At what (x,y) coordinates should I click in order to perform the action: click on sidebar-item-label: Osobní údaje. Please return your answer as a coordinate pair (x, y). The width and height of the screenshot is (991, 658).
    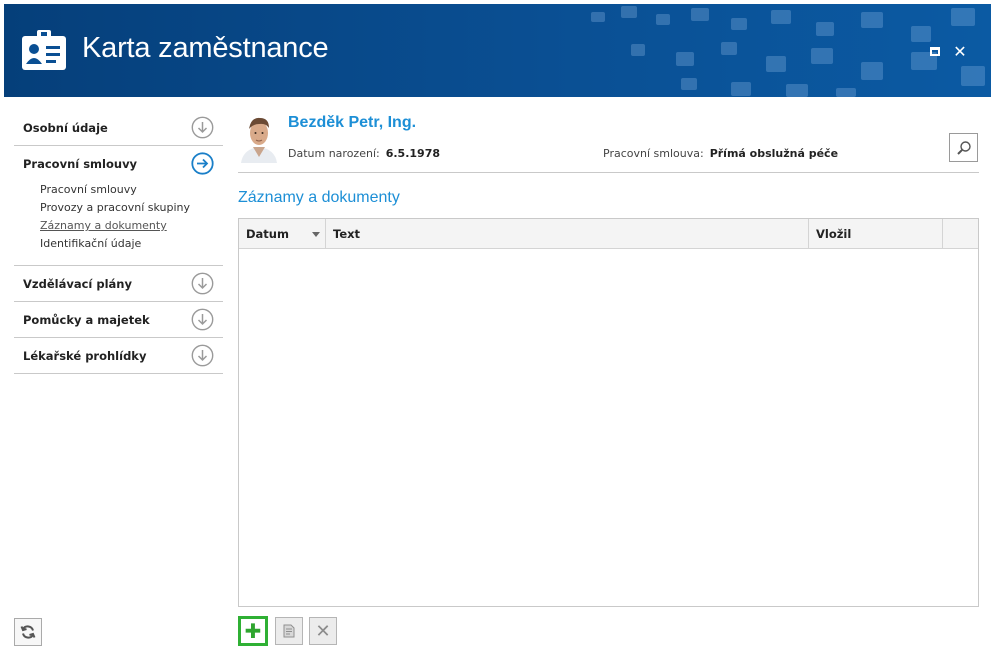
    Looking at the image, I should click on (65, 127).